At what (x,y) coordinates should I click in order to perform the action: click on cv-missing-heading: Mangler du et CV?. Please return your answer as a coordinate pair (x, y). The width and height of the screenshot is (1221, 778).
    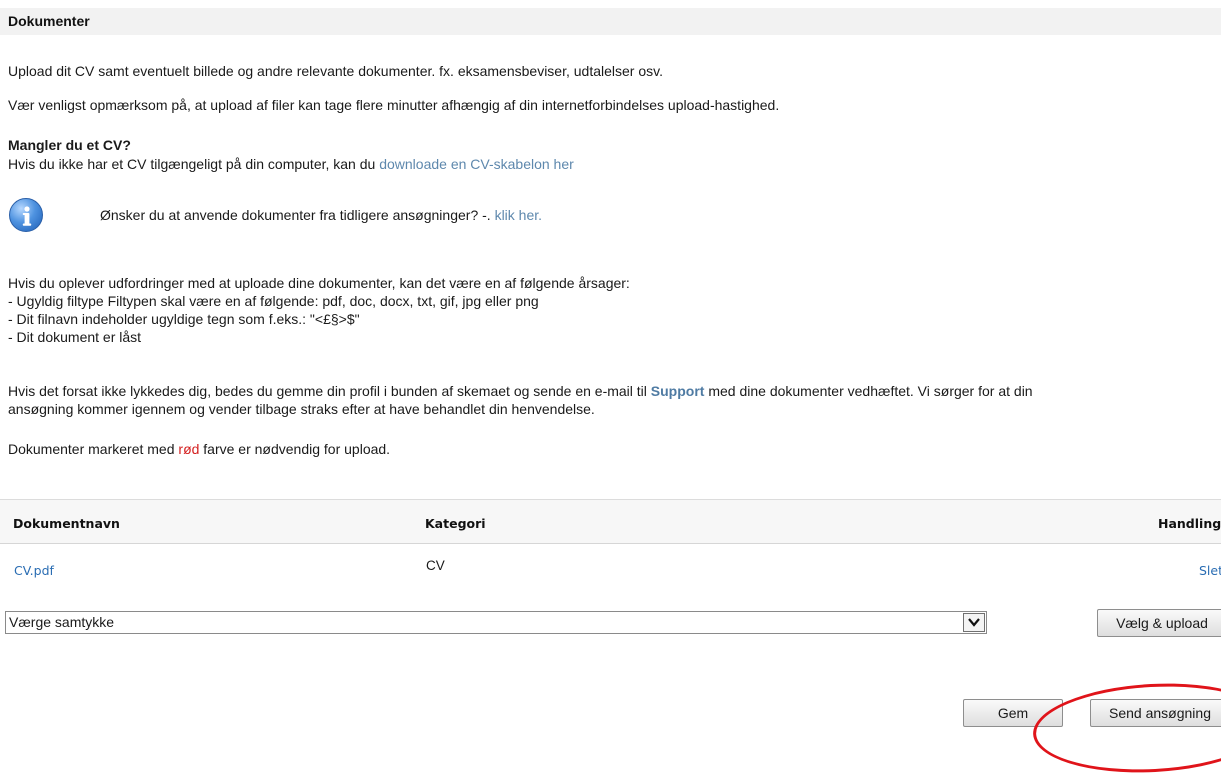
    Looking at the image, I should click on (69, 145).